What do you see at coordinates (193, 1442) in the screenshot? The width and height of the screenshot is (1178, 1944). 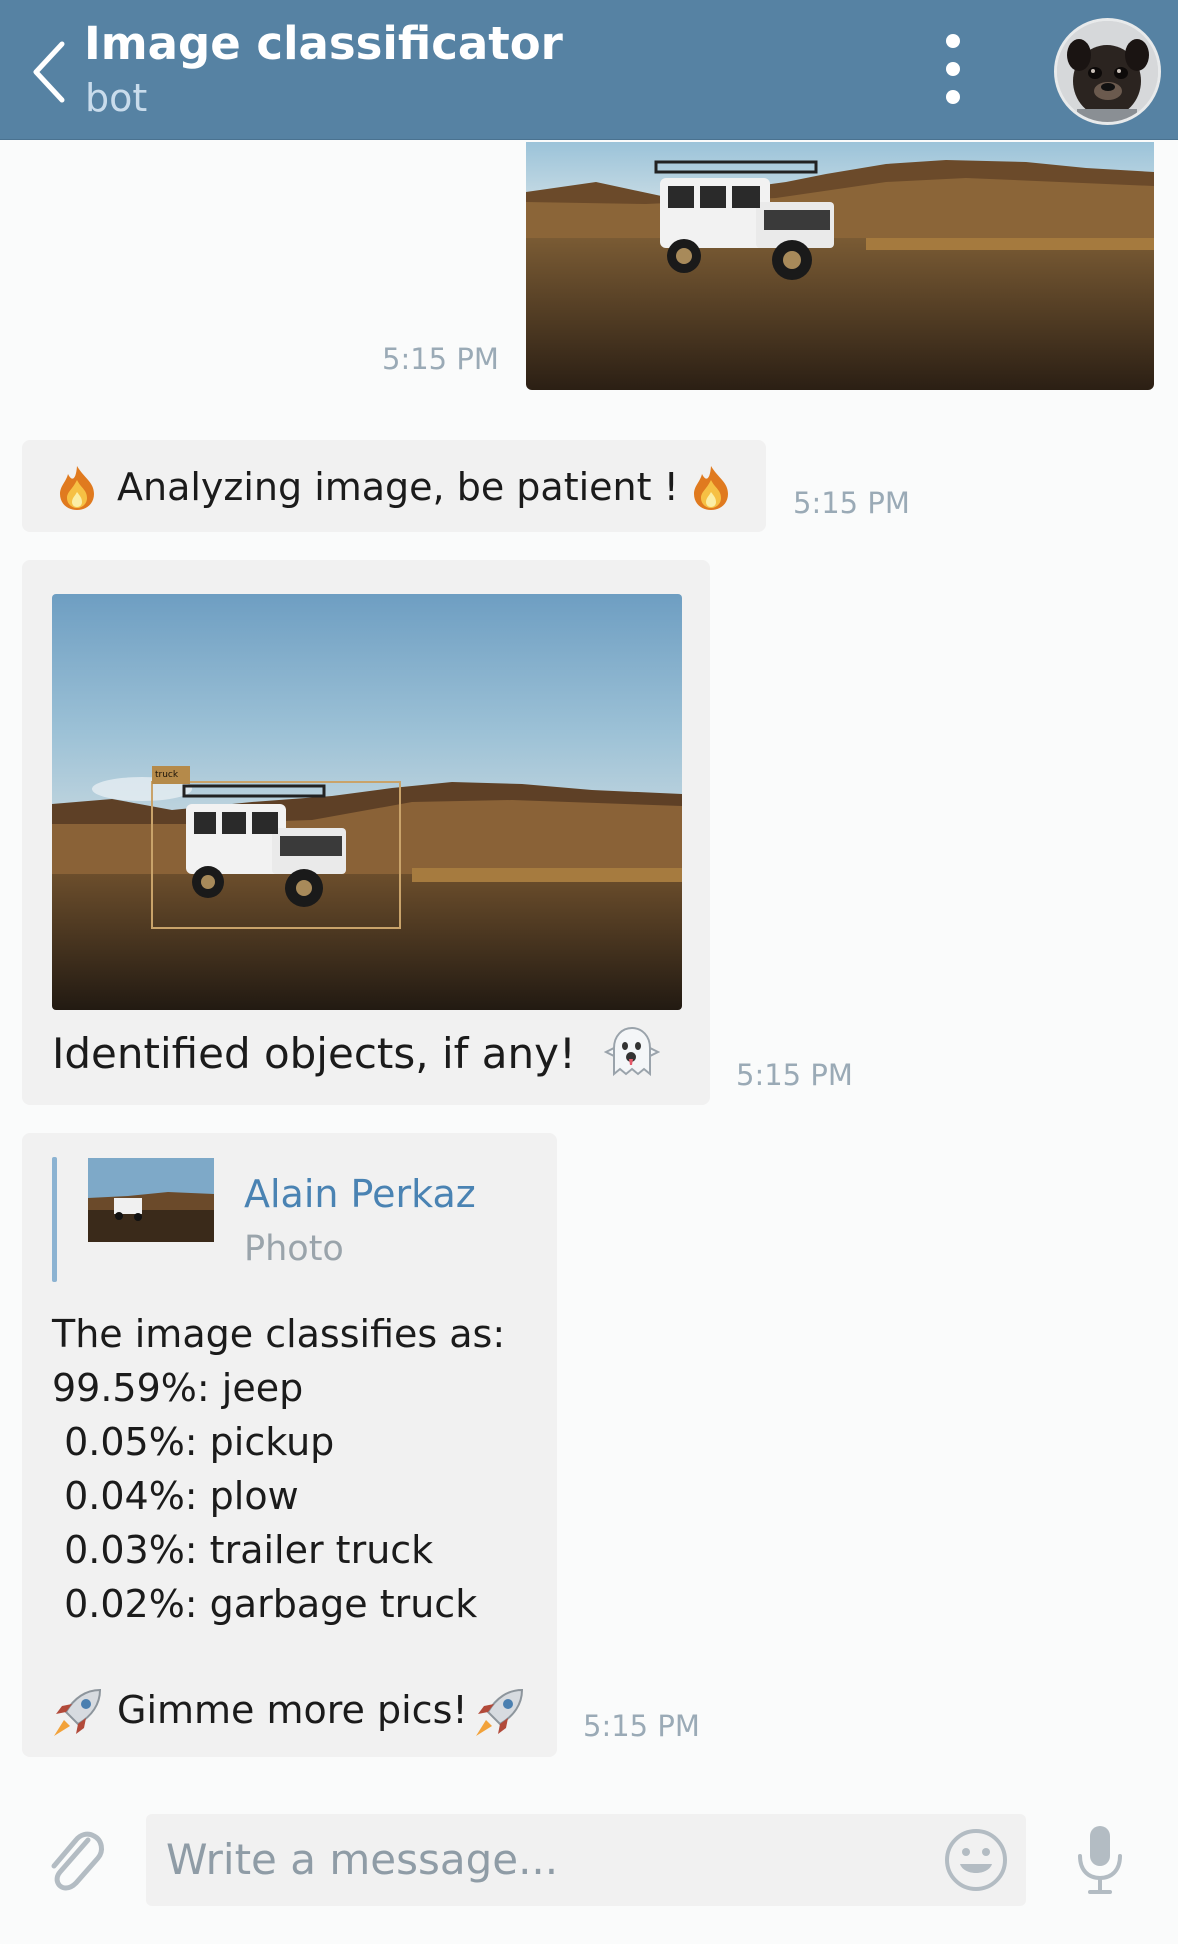 I see `classification-line: 0.05%: pickup` at bounding box center [193, 1442].